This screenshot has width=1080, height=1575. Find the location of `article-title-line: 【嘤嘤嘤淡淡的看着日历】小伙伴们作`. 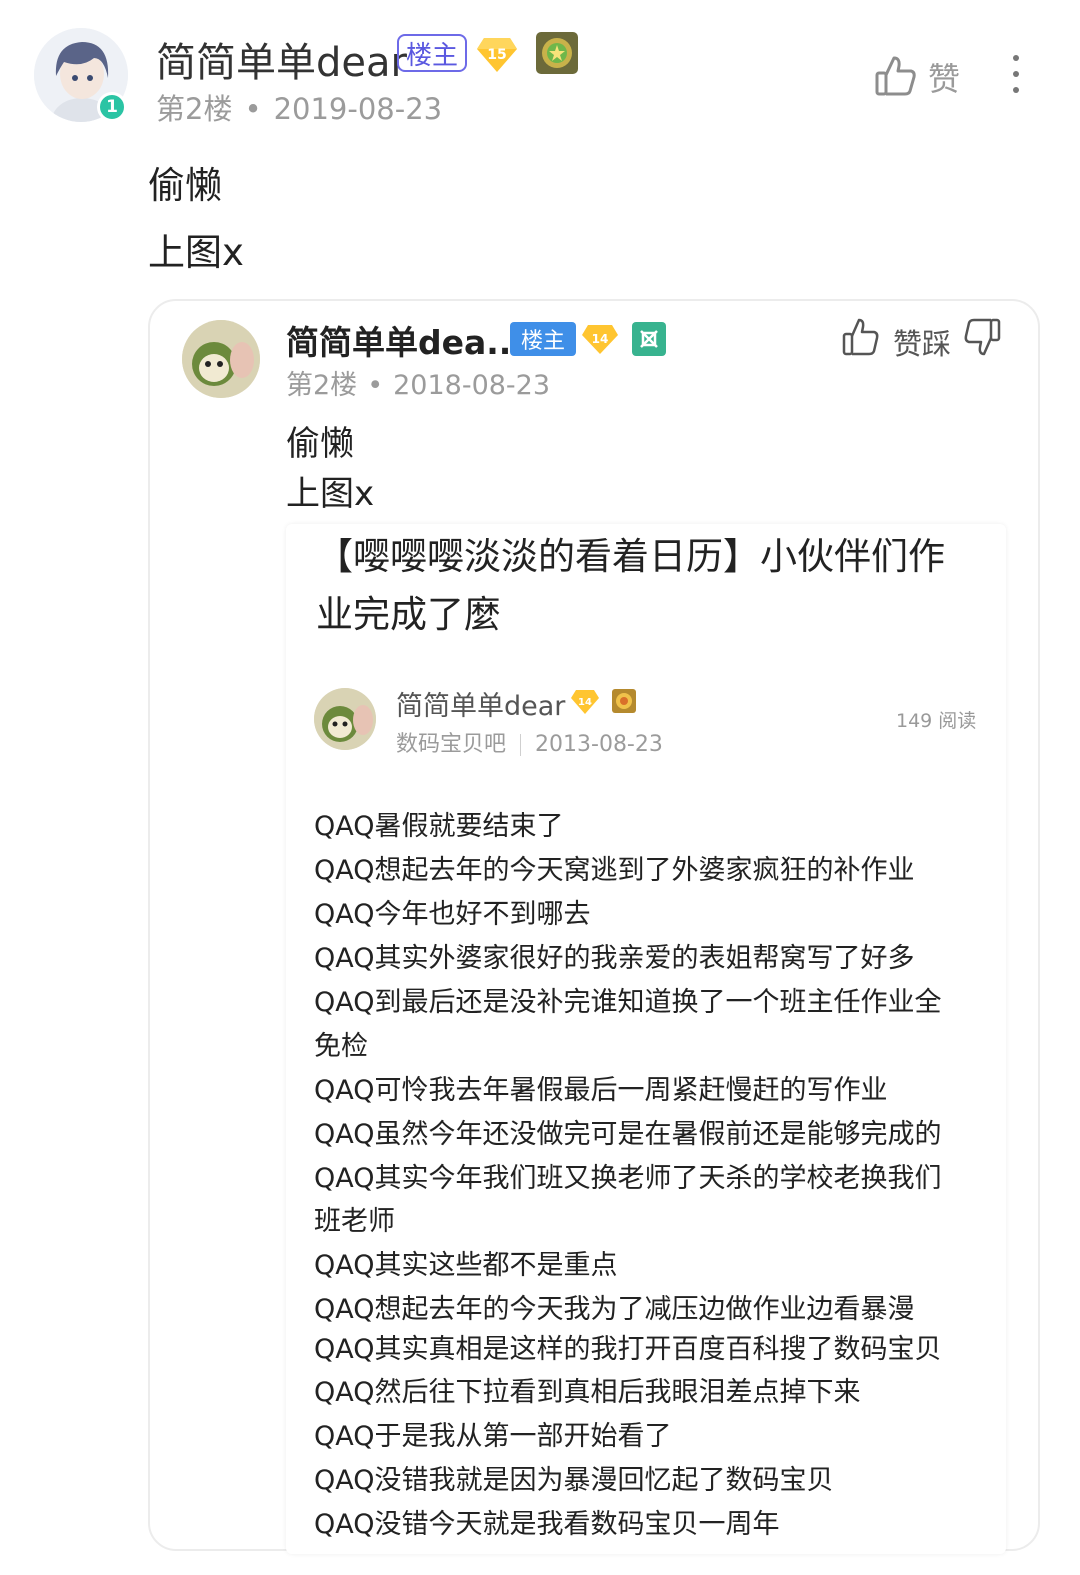

article-title-line: 【嘤嘤嘤淡淡的看着日历】小伙伴们作 is located at coordinates (630, 556).